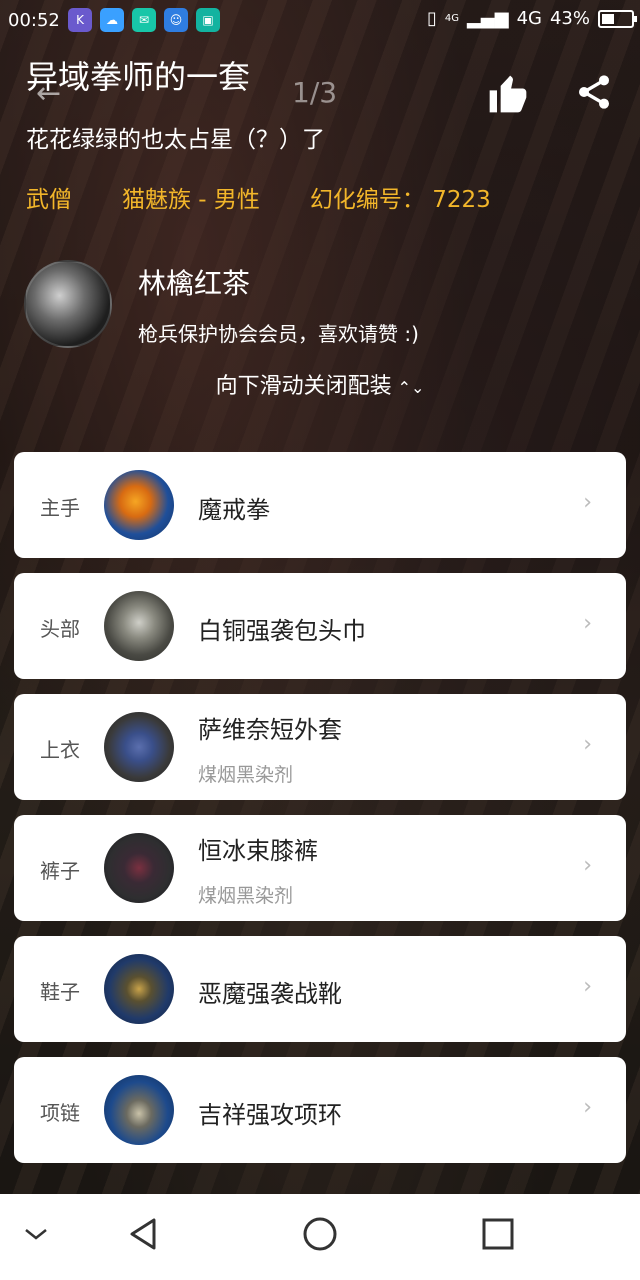  What do you see at coordinates (138, 77) in the screenshot?
I see `page-title: 异域拳师的一套` at bounding box center [138, 77].